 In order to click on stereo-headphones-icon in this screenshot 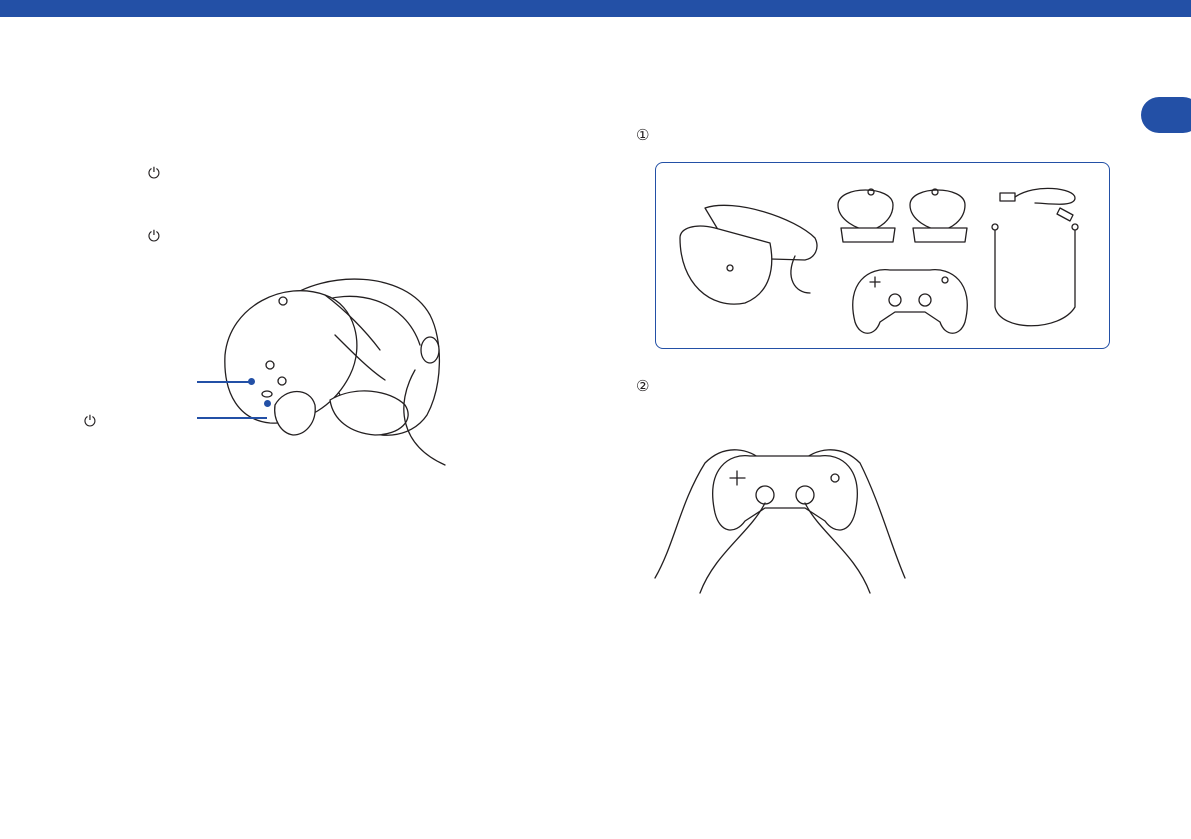, I will do `click(1035, 275)`.